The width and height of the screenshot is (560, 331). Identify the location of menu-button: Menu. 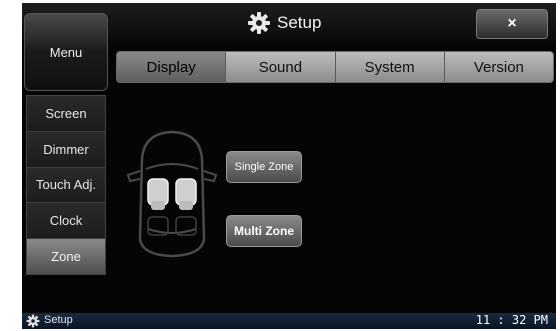
(66, 52).